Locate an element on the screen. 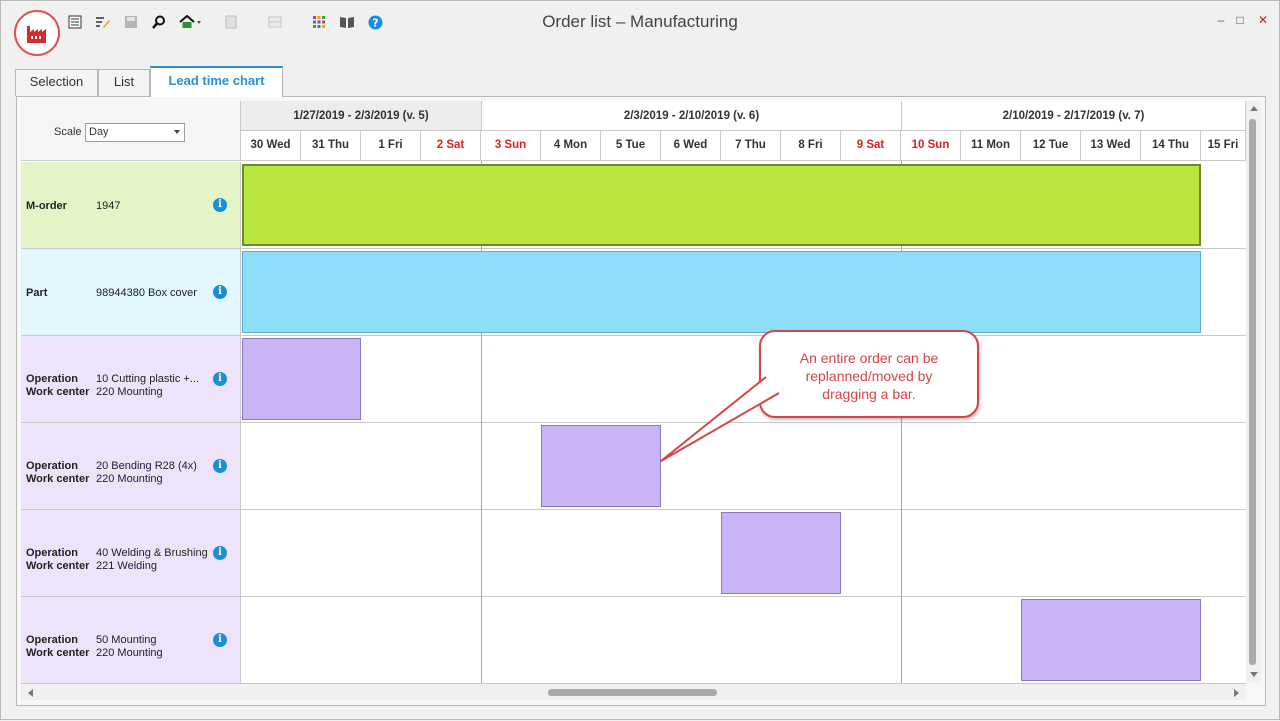 This screenshot has width=1280, height=721. close-button: ✕ is located at coordinates (1263, 20).